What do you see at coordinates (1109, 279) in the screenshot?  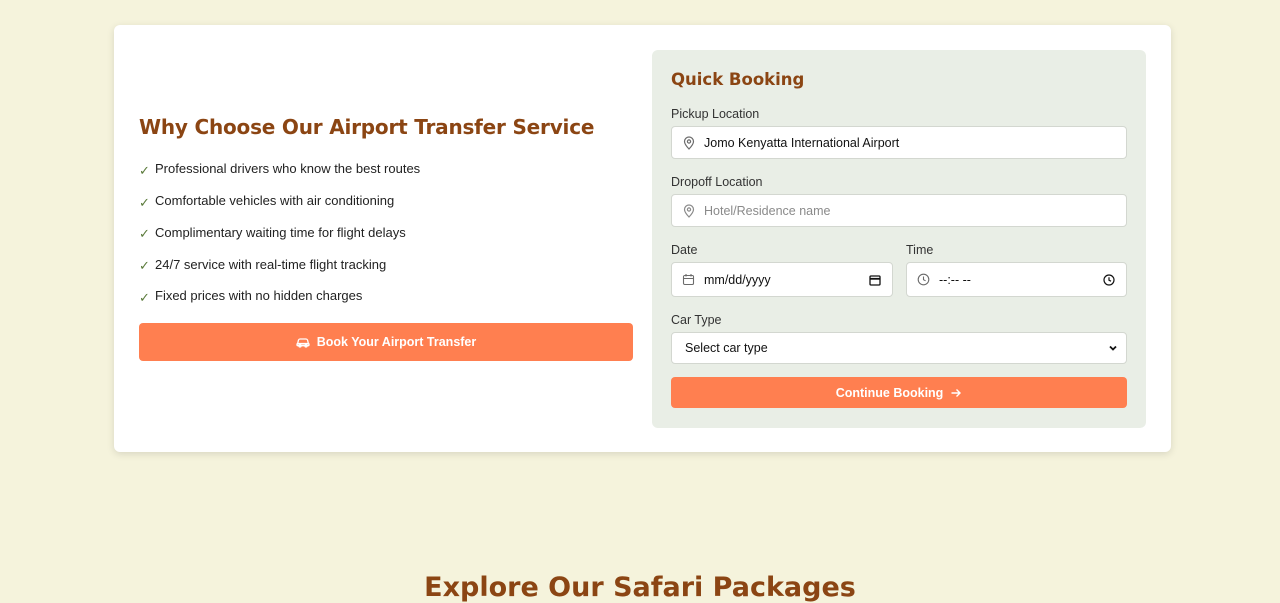 I see `time-picker-icon` at bounding box center [1109, 279].